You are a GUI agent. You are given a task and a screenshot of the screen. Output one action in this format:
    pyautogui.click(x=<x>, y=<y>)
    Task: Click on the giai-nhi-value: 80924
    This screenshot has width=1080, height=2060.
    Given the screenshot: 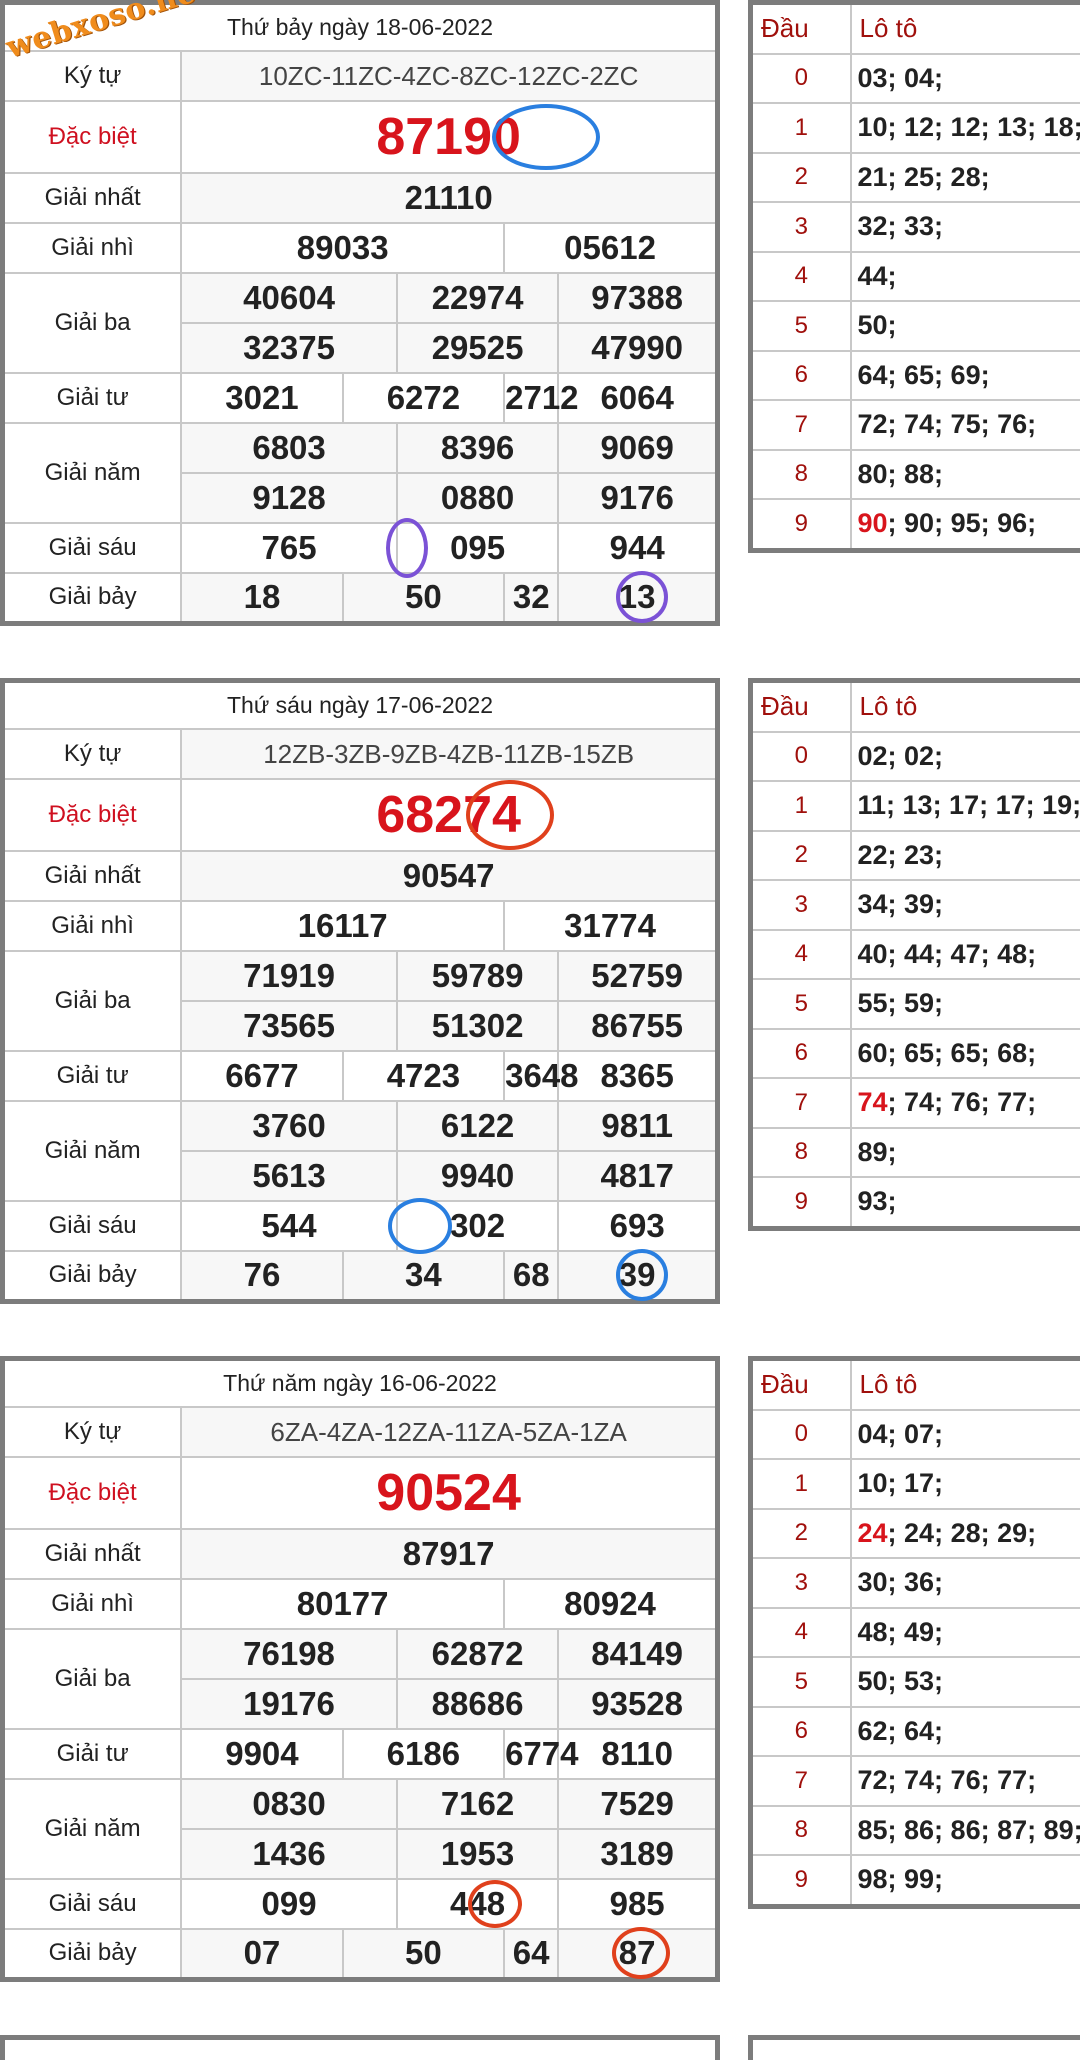 What is the action you would take?
    pyautogui.click(x=610, y=1604)
    